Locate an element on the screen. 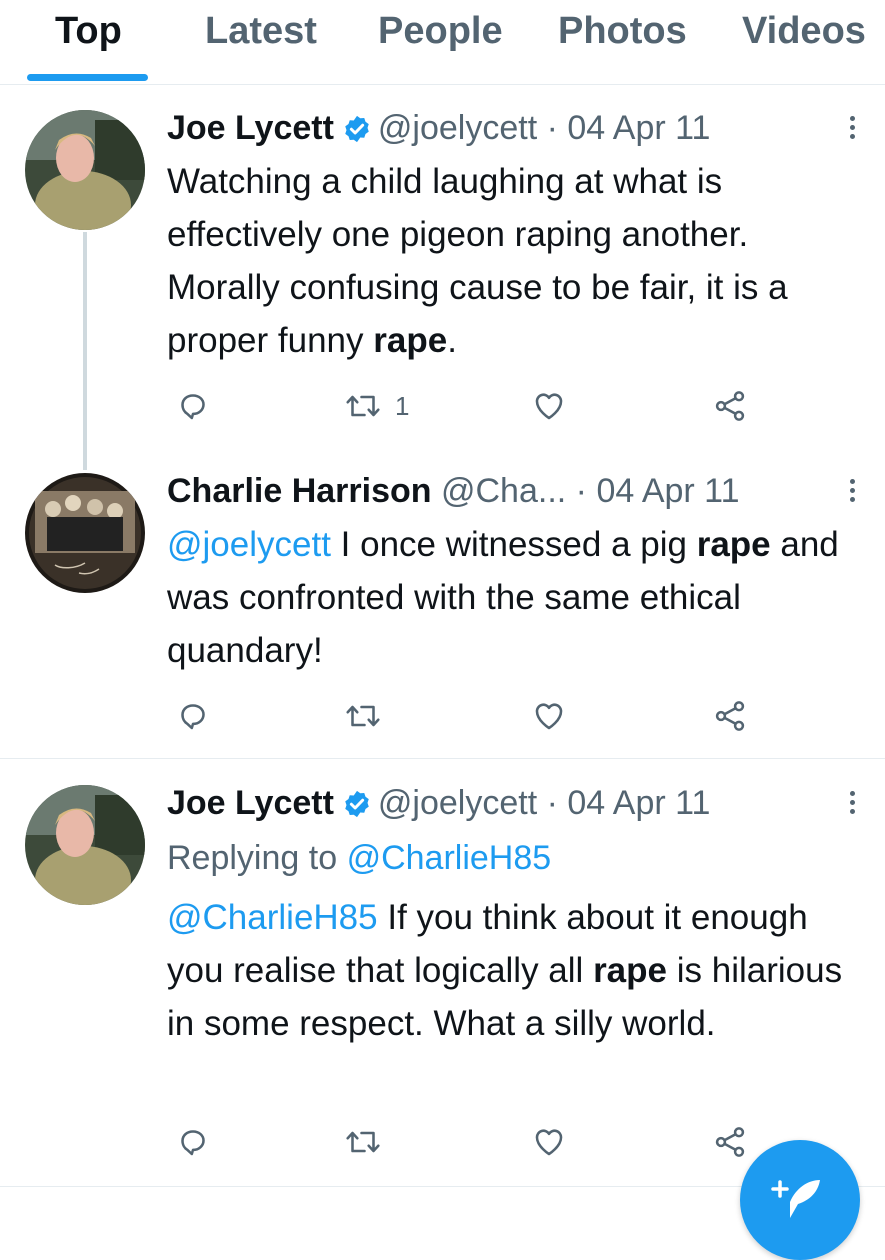  compose-tweet-button is located at coordinates (800, 1200).